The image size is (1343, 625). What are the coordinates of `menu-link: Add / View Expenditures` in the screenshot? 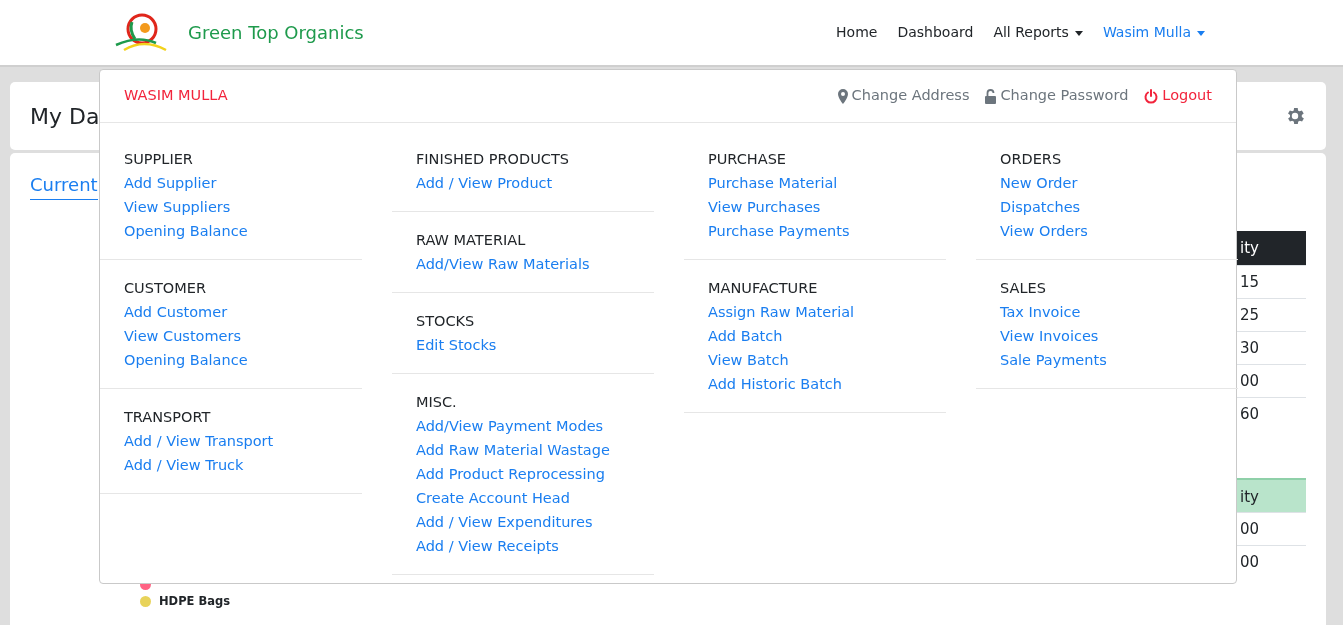 It's located at (530, 522).